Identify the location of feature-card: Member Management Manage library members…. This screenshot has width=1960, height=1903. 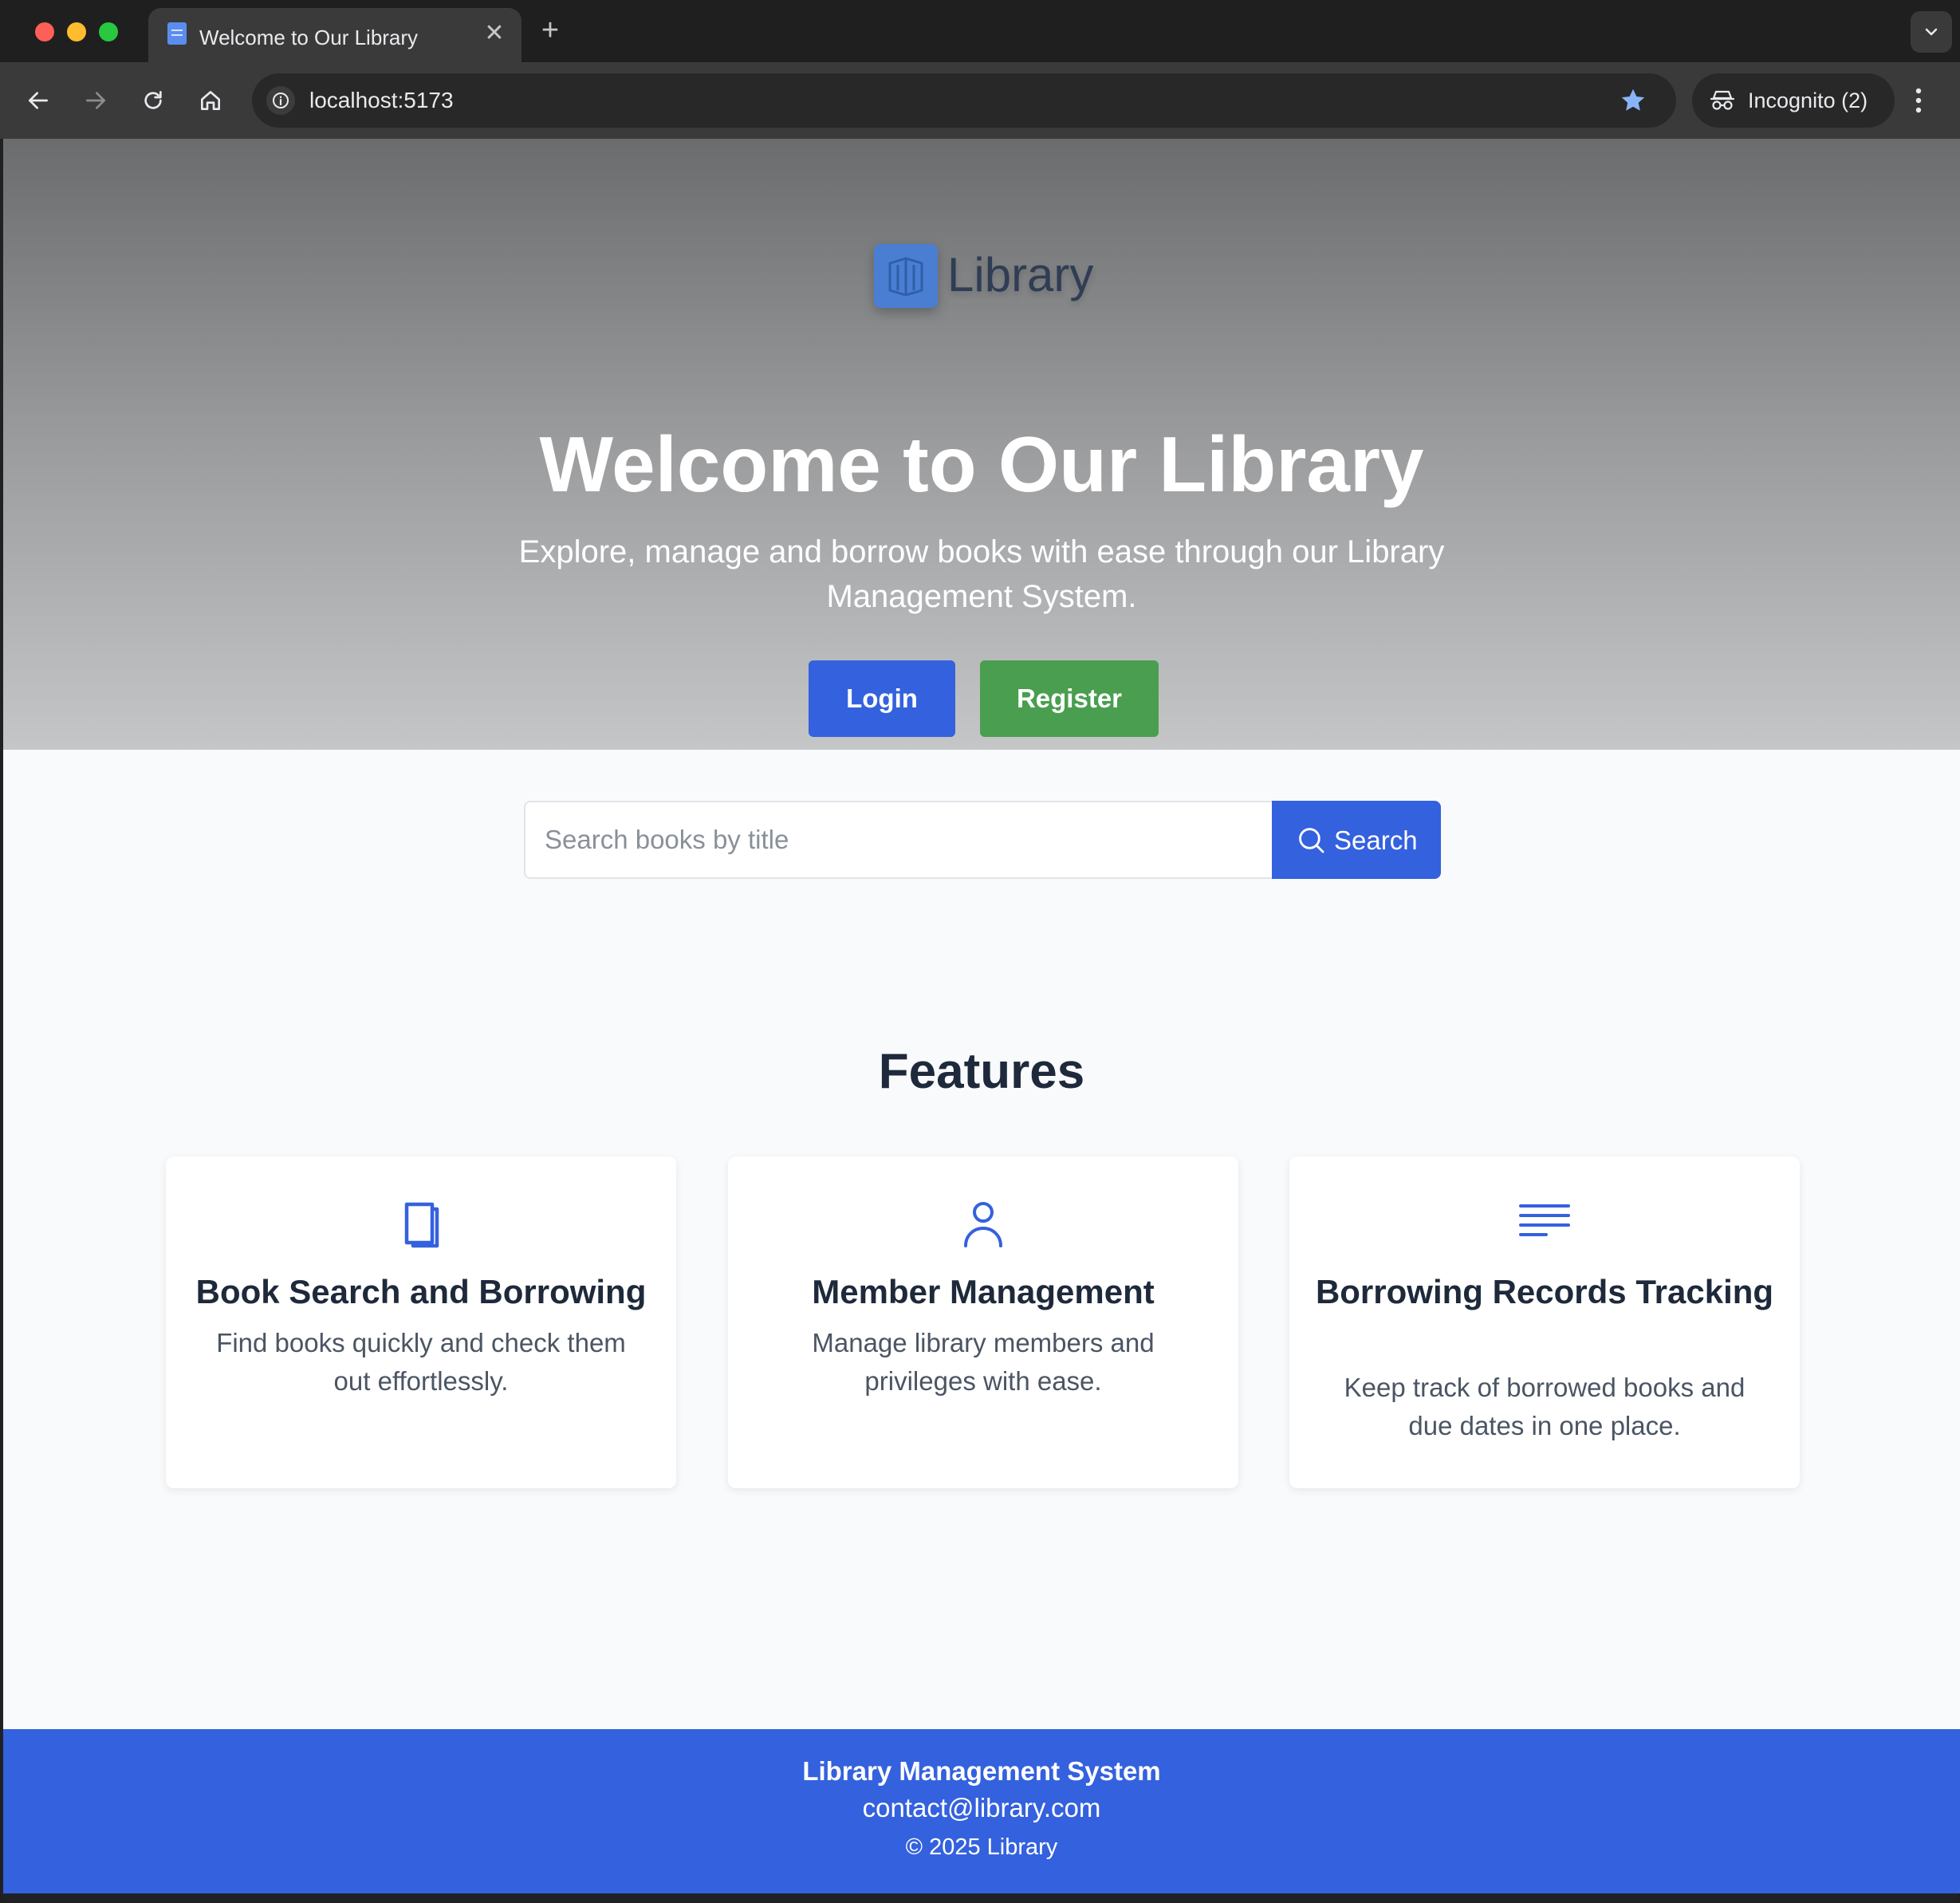
(983, 1322).